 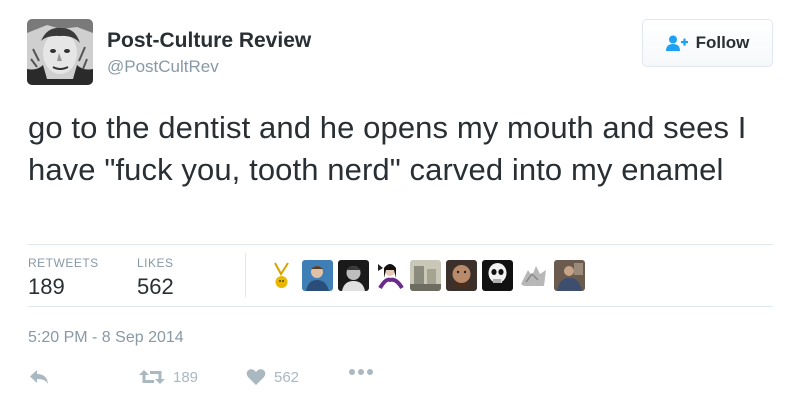 What do you see at coordinates (676, 43) in the screenshot?
I see `person-plus-icon` at bounding box center [676, 43].